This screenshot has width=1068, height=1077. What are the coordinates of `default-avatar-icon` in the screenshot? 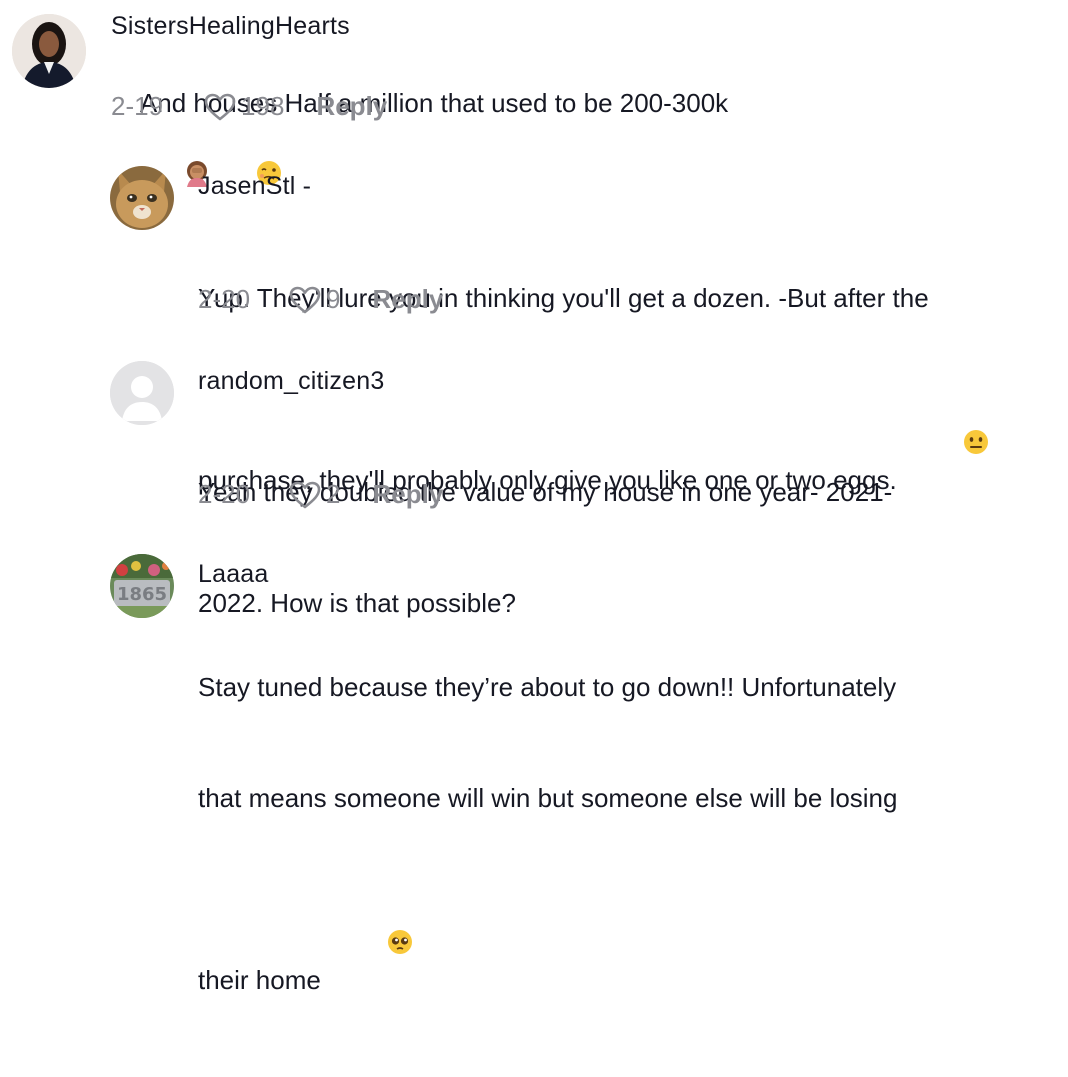 It's located at (142, 393).